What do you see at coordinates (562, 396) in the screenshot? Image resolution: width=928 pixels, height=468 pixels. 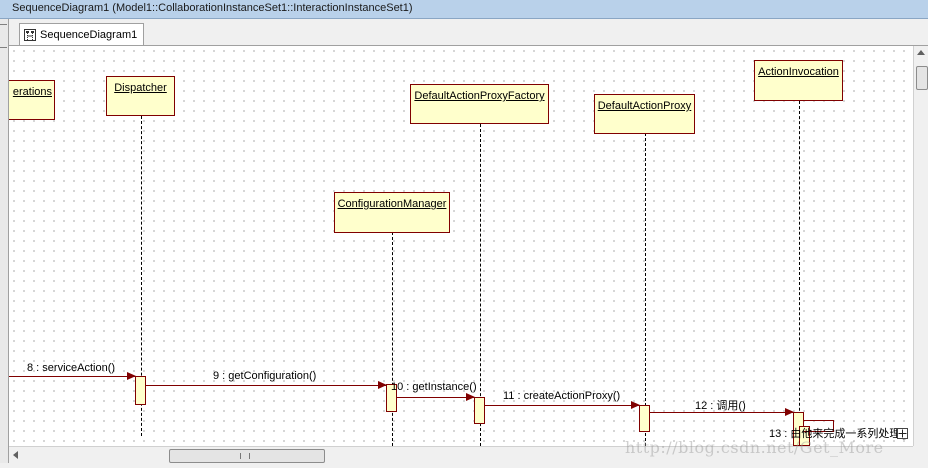 I see `message-label-11: 11 : createActionProxy()` at bounding box center [562, 396].